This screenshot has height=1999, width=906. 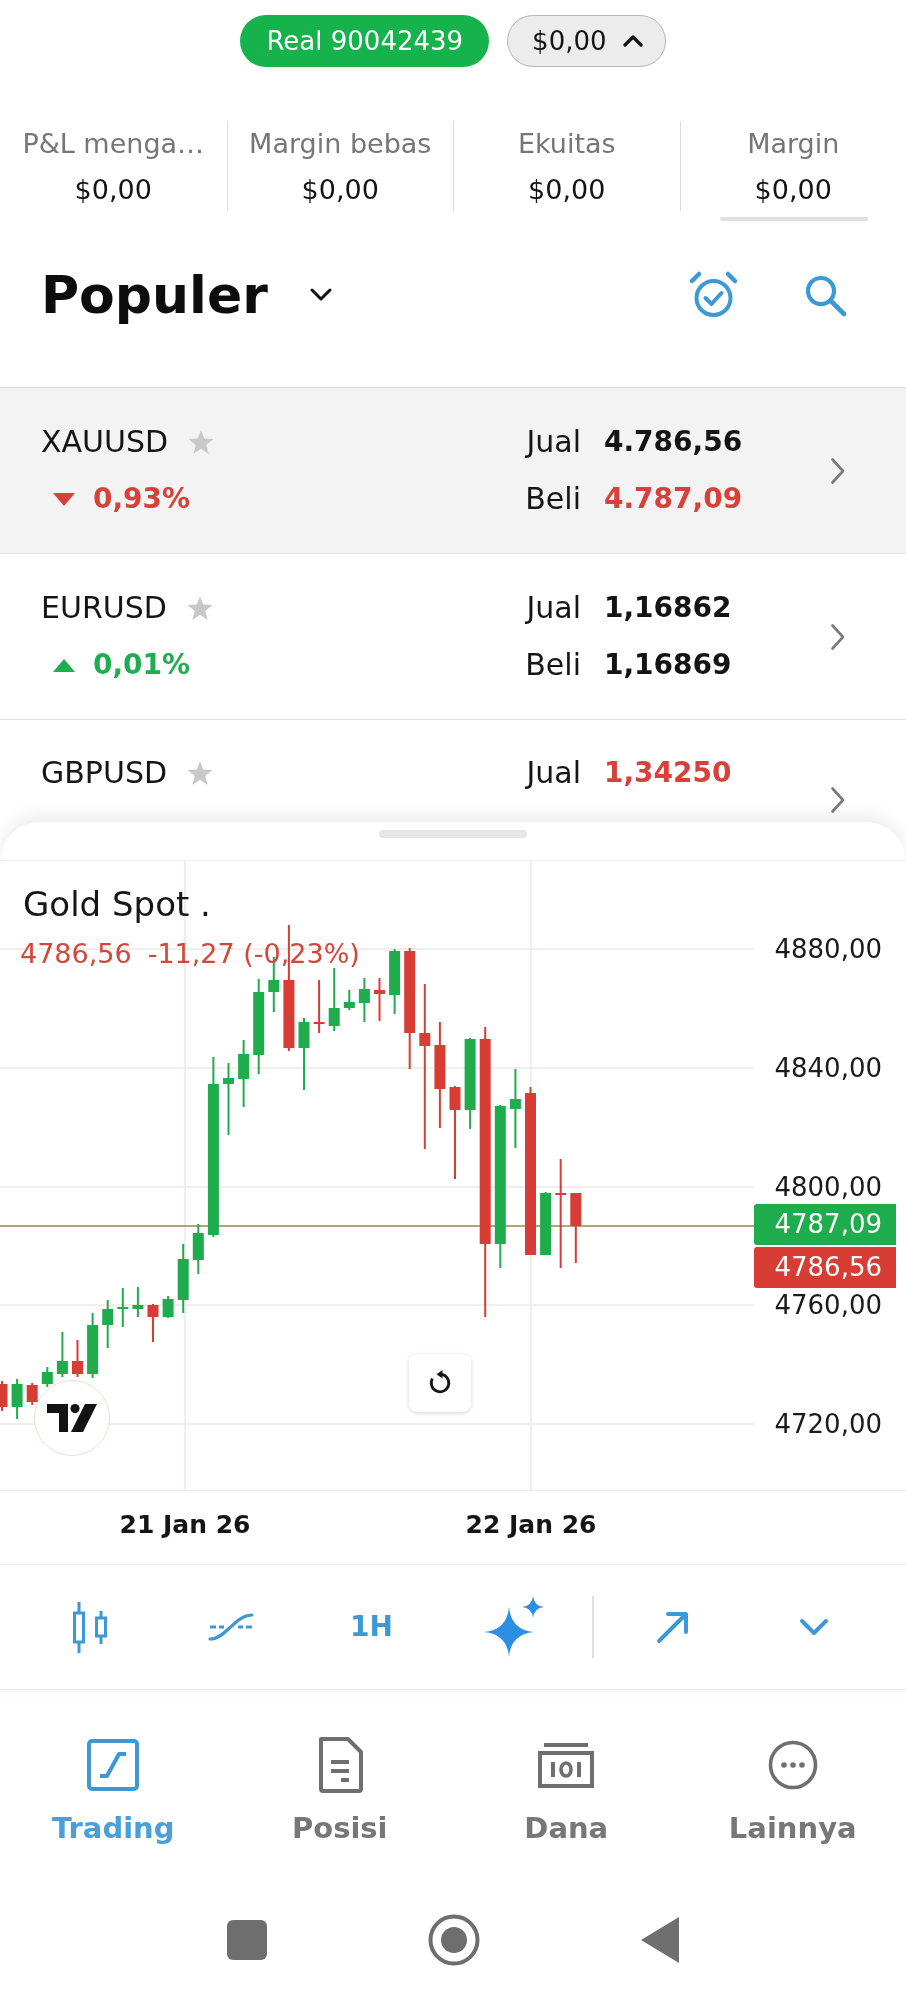 What do you see at coordinates (340, 144) in the screenshot?
I see `summary-label: Margin bebas` at bounding box center [340, 144].